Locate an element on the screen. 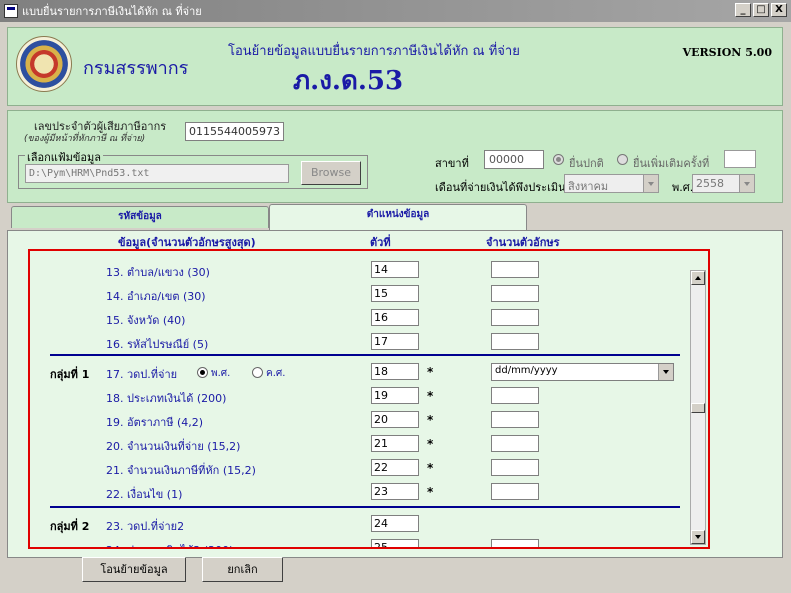 The width and height of the screenshot is (791, 593). position-input: 20 is located at coordinates (395, 419).